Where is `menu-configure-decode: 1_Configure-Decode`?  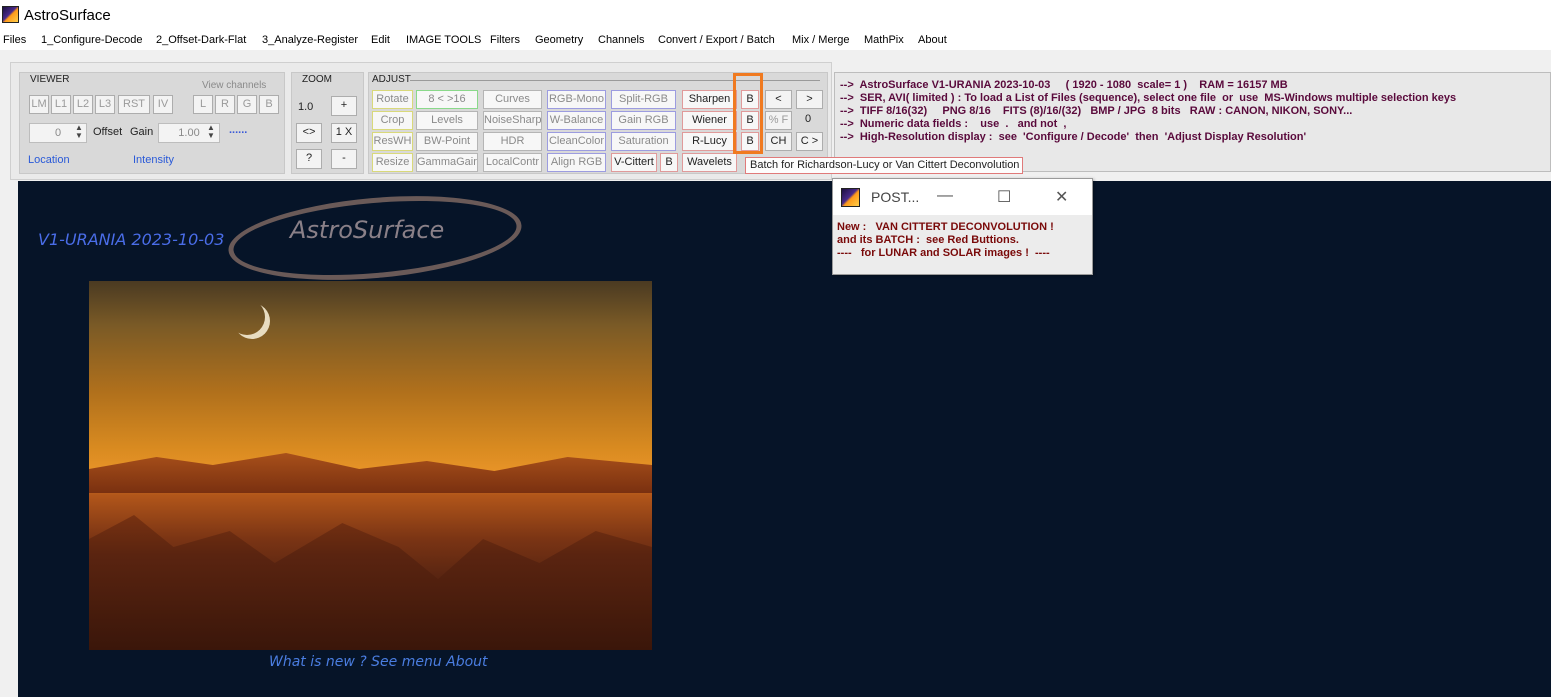 menu-configure-decode: 1_Configure-Decode is located at coordinates (92, 40).